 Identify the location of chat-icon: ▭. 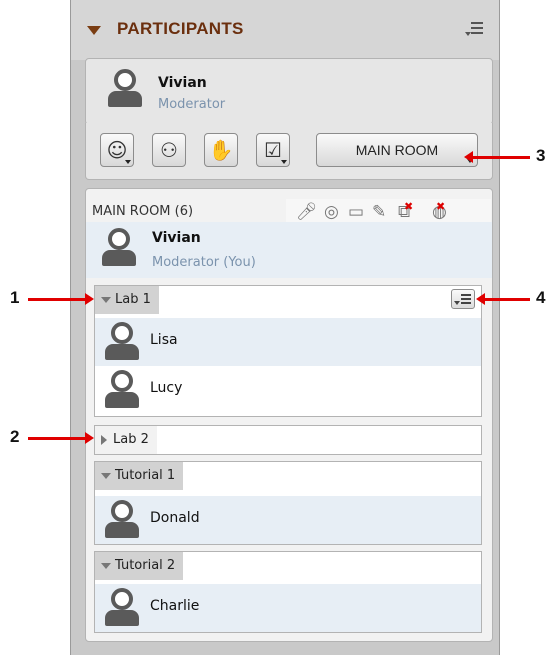
(356, 212).